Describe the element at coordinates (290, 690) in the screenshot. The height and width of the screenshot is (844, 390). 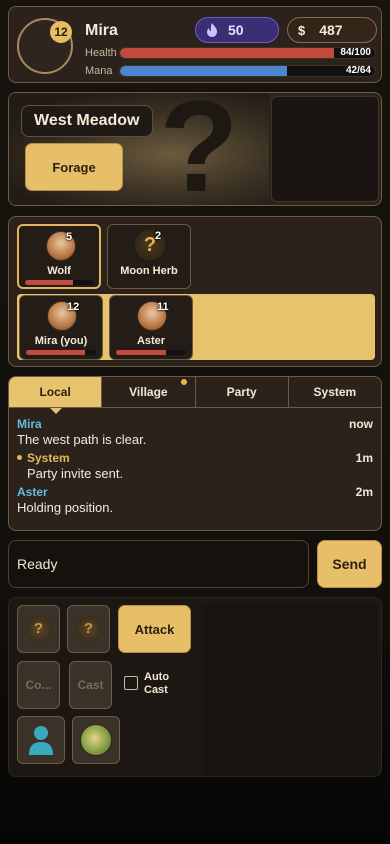
I see `action-side-area` at that location.